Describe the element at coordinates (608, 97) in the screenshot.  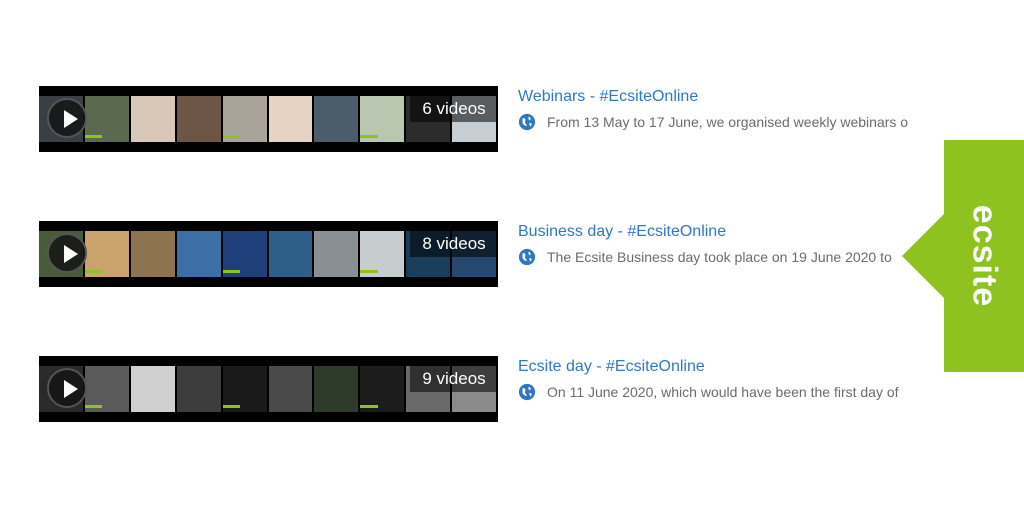
I see `playlist-title: Webinars - #EcsiteOnline` at that location.